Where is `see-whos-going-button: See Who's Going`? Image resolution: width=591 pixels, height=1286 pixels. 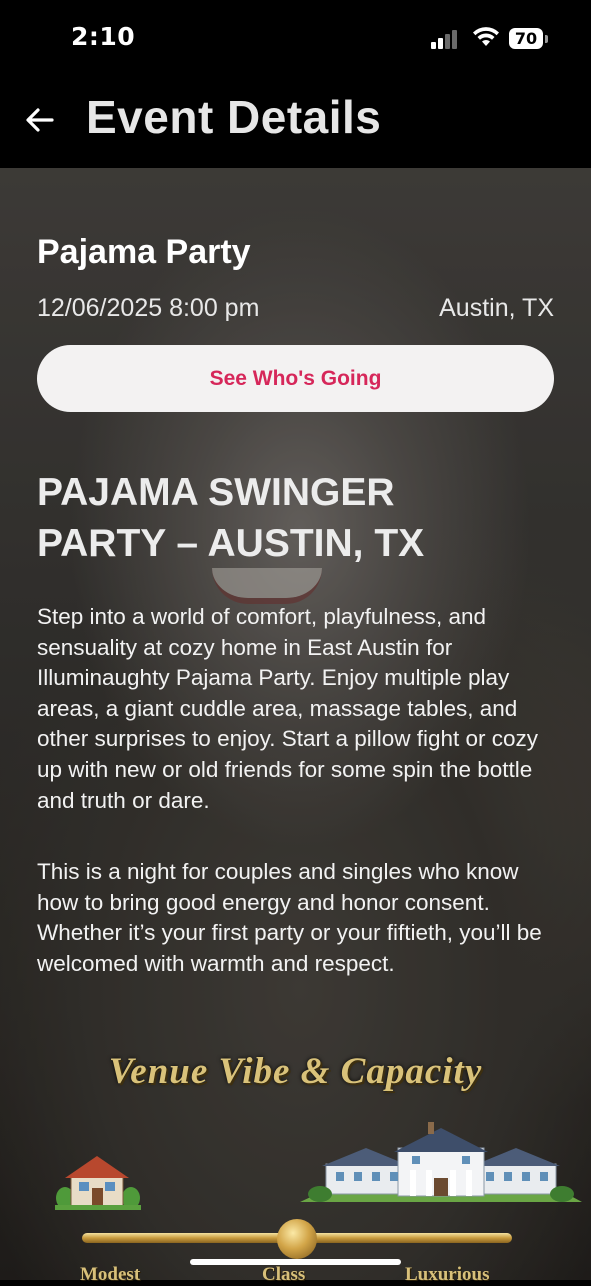 see-whos-going-button: See Who's Going is located at coordinates (295, 378).